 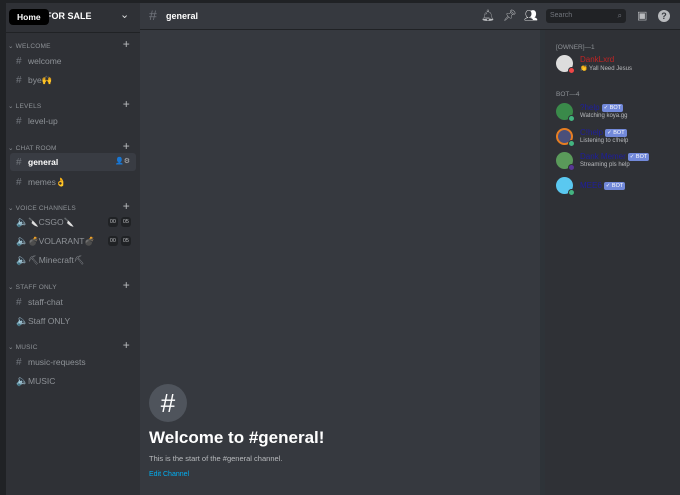 I want to click on member-bot: MEE6 ✓ BOT, so click(x=616, y=187).